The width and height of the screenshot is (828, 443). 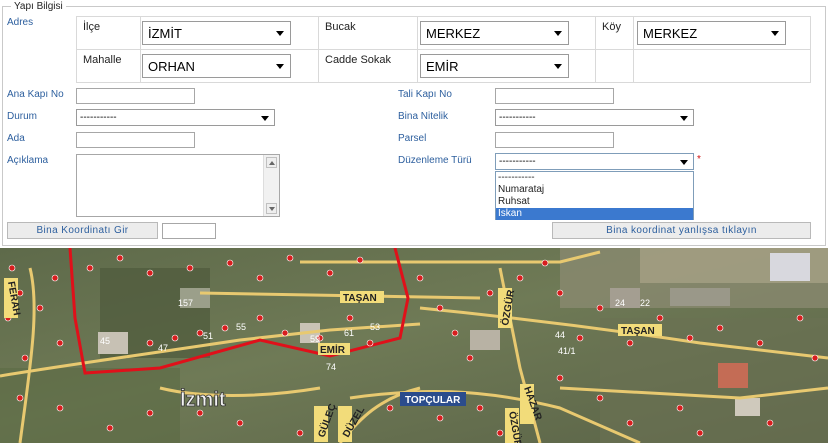 I want to click on parcel-number: 24, so click(x=620, y=303).